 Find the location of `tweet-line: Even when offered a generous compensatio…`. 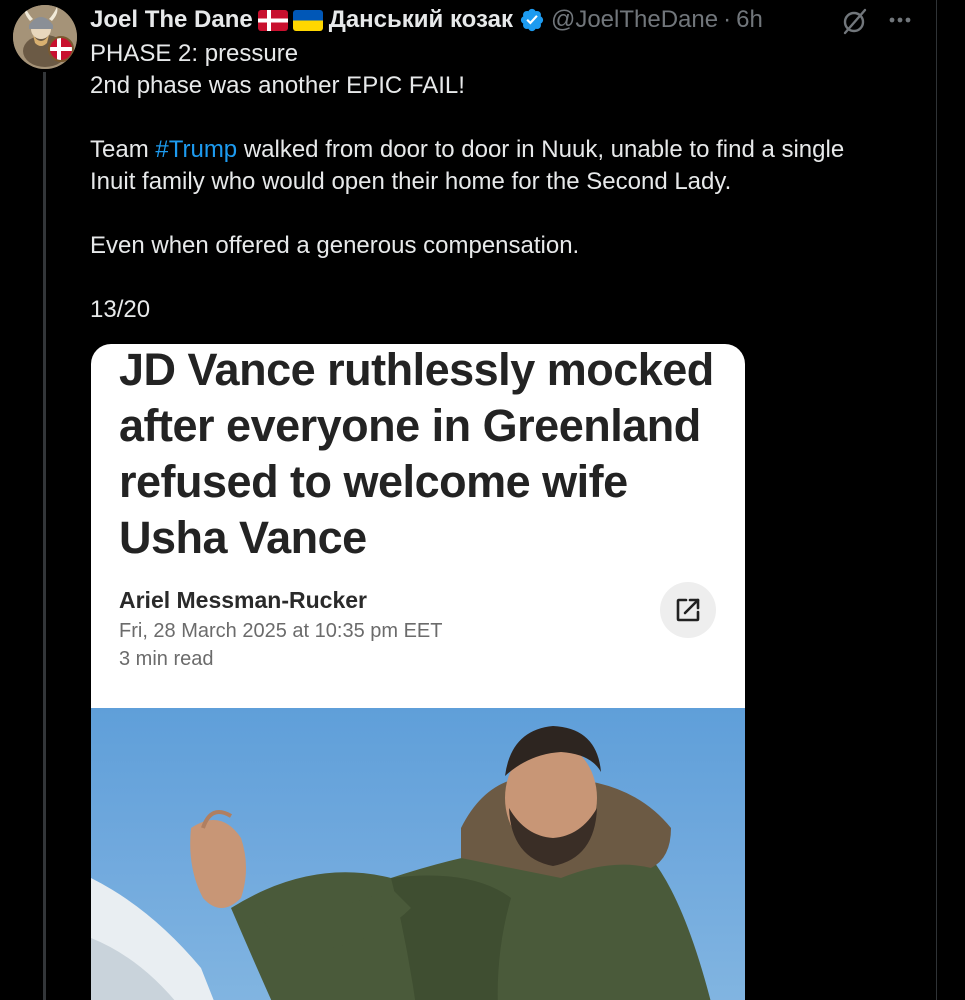

tweet-line: Even when offered a generous compensatio… is located at coordinates (335, 245).